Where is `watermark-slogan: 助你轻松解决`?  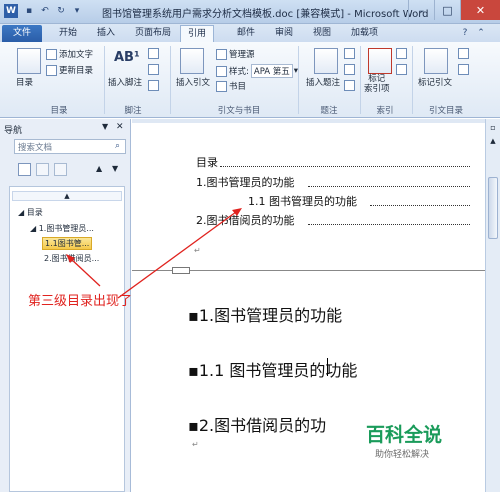
watermark-slogan: 助你轻松解决 is located at coordinates (402, 455).